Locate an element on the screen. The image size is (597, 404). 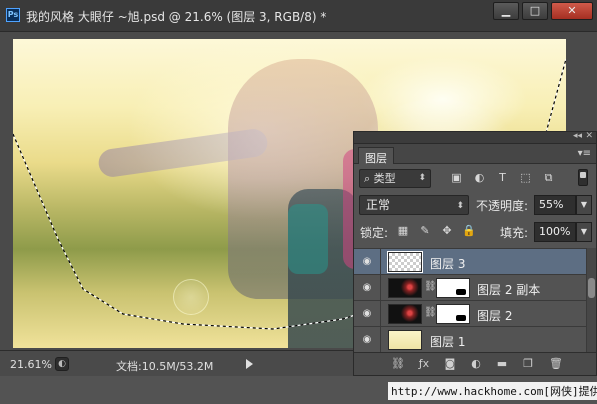
lock-move-icon: ✥ is located at coordinates (447, 231).